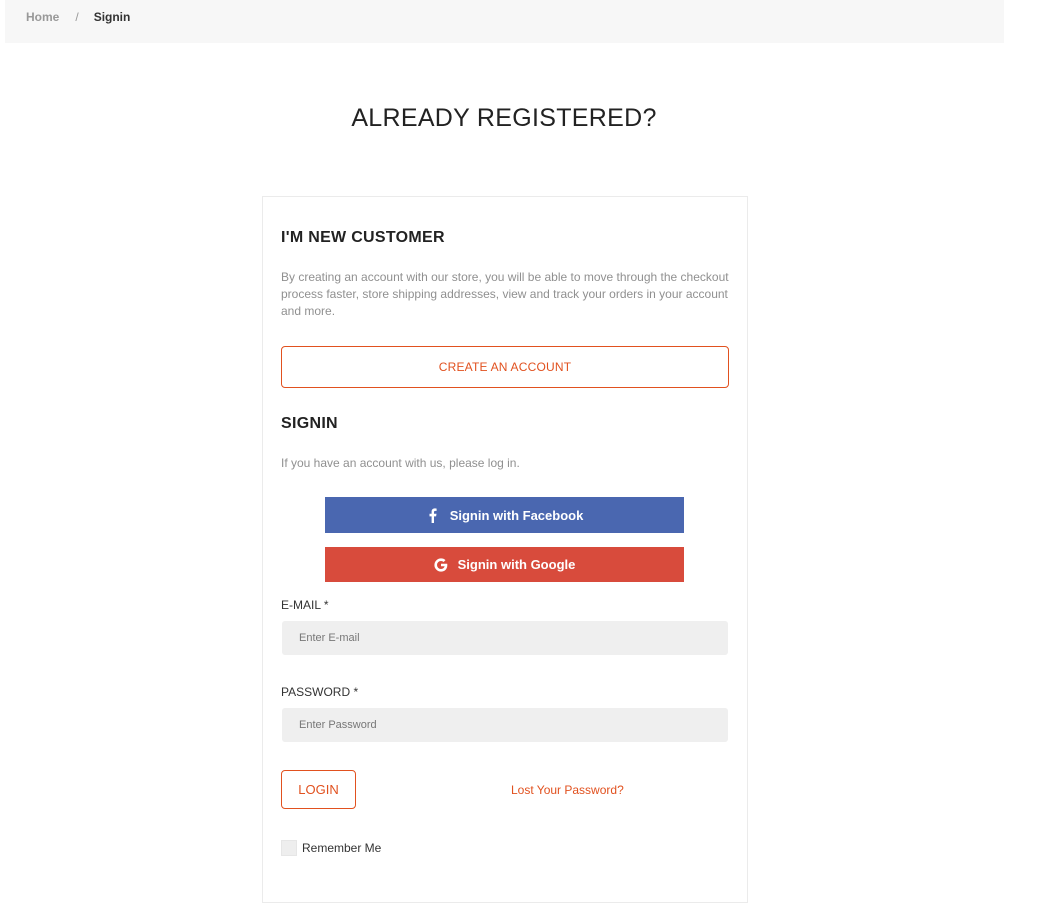 Image resolution: width=1050 pixels, height=918 pixels. I want to click on breadcrumb-bar: Home / Signin, so click(504, 21).